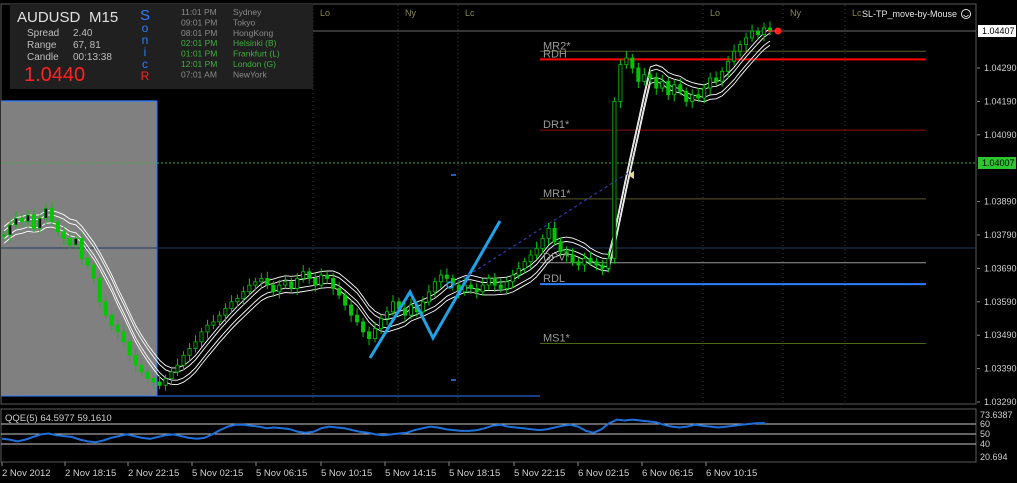 The width and height of the screenshot is (1017, 483). What do you see at coordinates (253, 33) in the screenshot?
I see `session-name: HongKong` at bounding box center [253, 33].